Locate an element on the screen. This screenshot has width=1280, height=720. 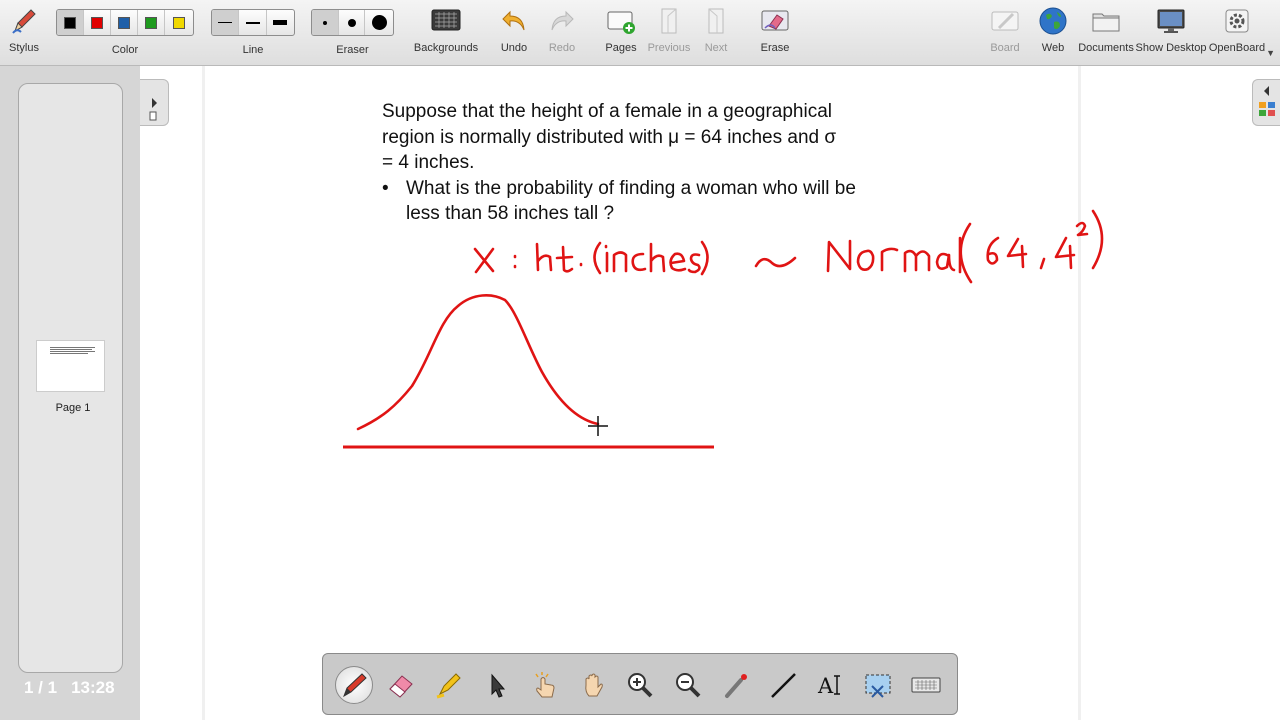
selector-tool-button is located at coordinates (497, 685).